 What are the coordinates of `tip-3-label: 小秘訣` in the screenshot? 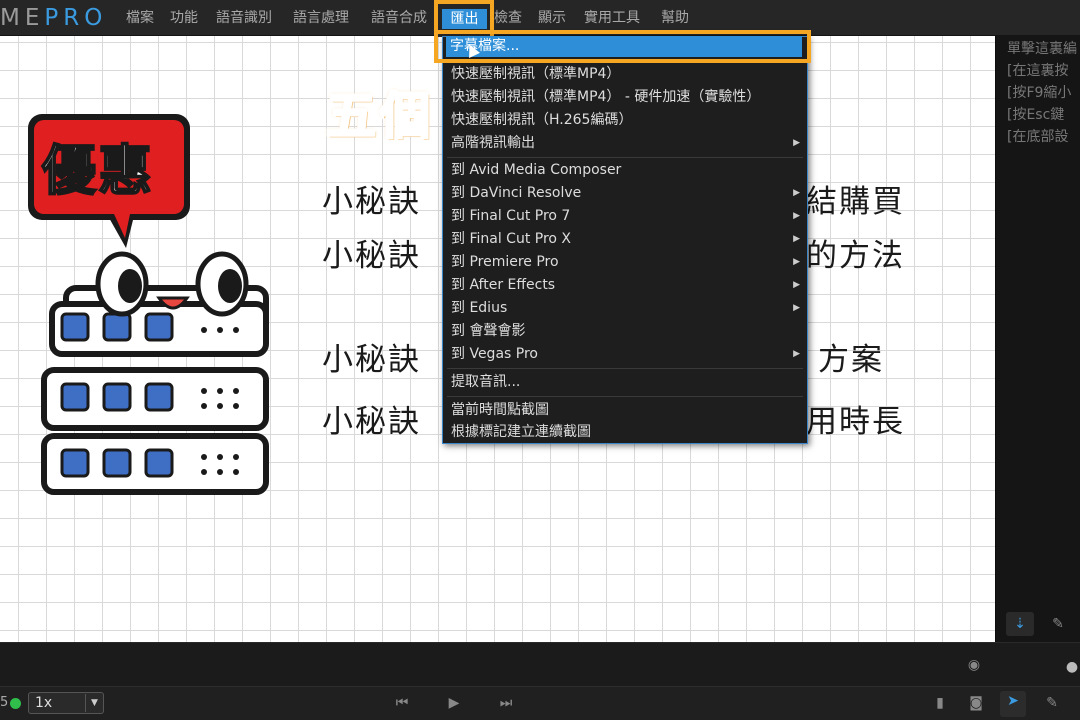 It's located at (371, 360).